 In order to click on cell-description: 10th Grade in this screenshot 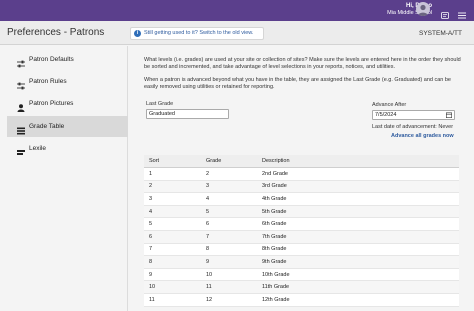, I will do `click(276, 274)`.